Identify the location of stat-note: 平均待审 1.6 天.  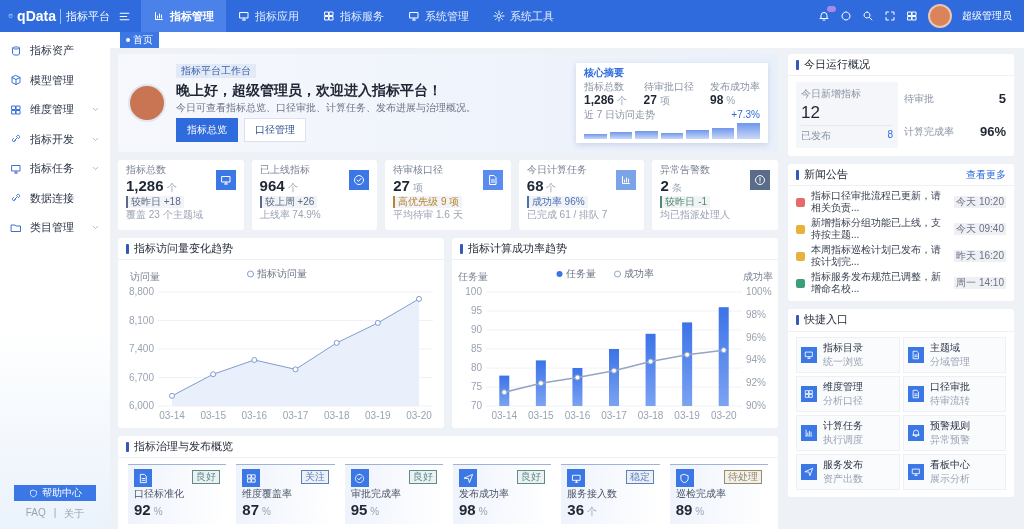
(428, 215).